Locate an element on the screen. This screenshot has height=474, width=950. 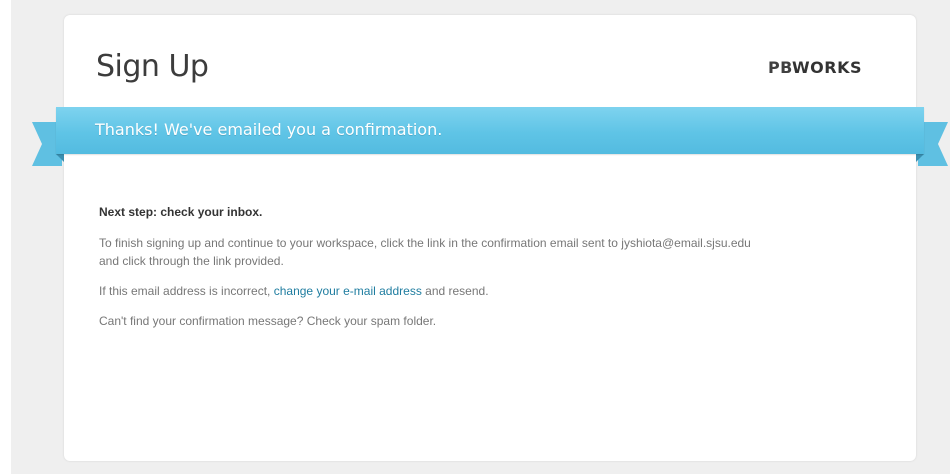
change-email-link: change your e-mail address is located at coordinates (348, 291).